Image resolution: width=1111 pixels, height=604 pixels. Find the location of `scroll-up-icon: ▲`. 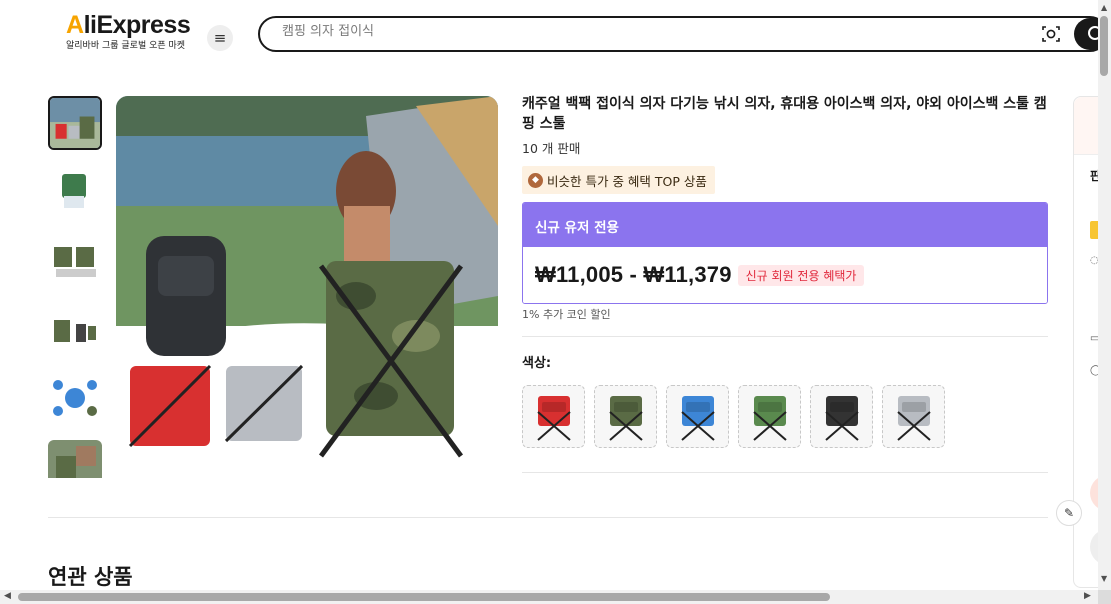

scroll-up-icon: ▲ is located at coordinates (1104, 7).